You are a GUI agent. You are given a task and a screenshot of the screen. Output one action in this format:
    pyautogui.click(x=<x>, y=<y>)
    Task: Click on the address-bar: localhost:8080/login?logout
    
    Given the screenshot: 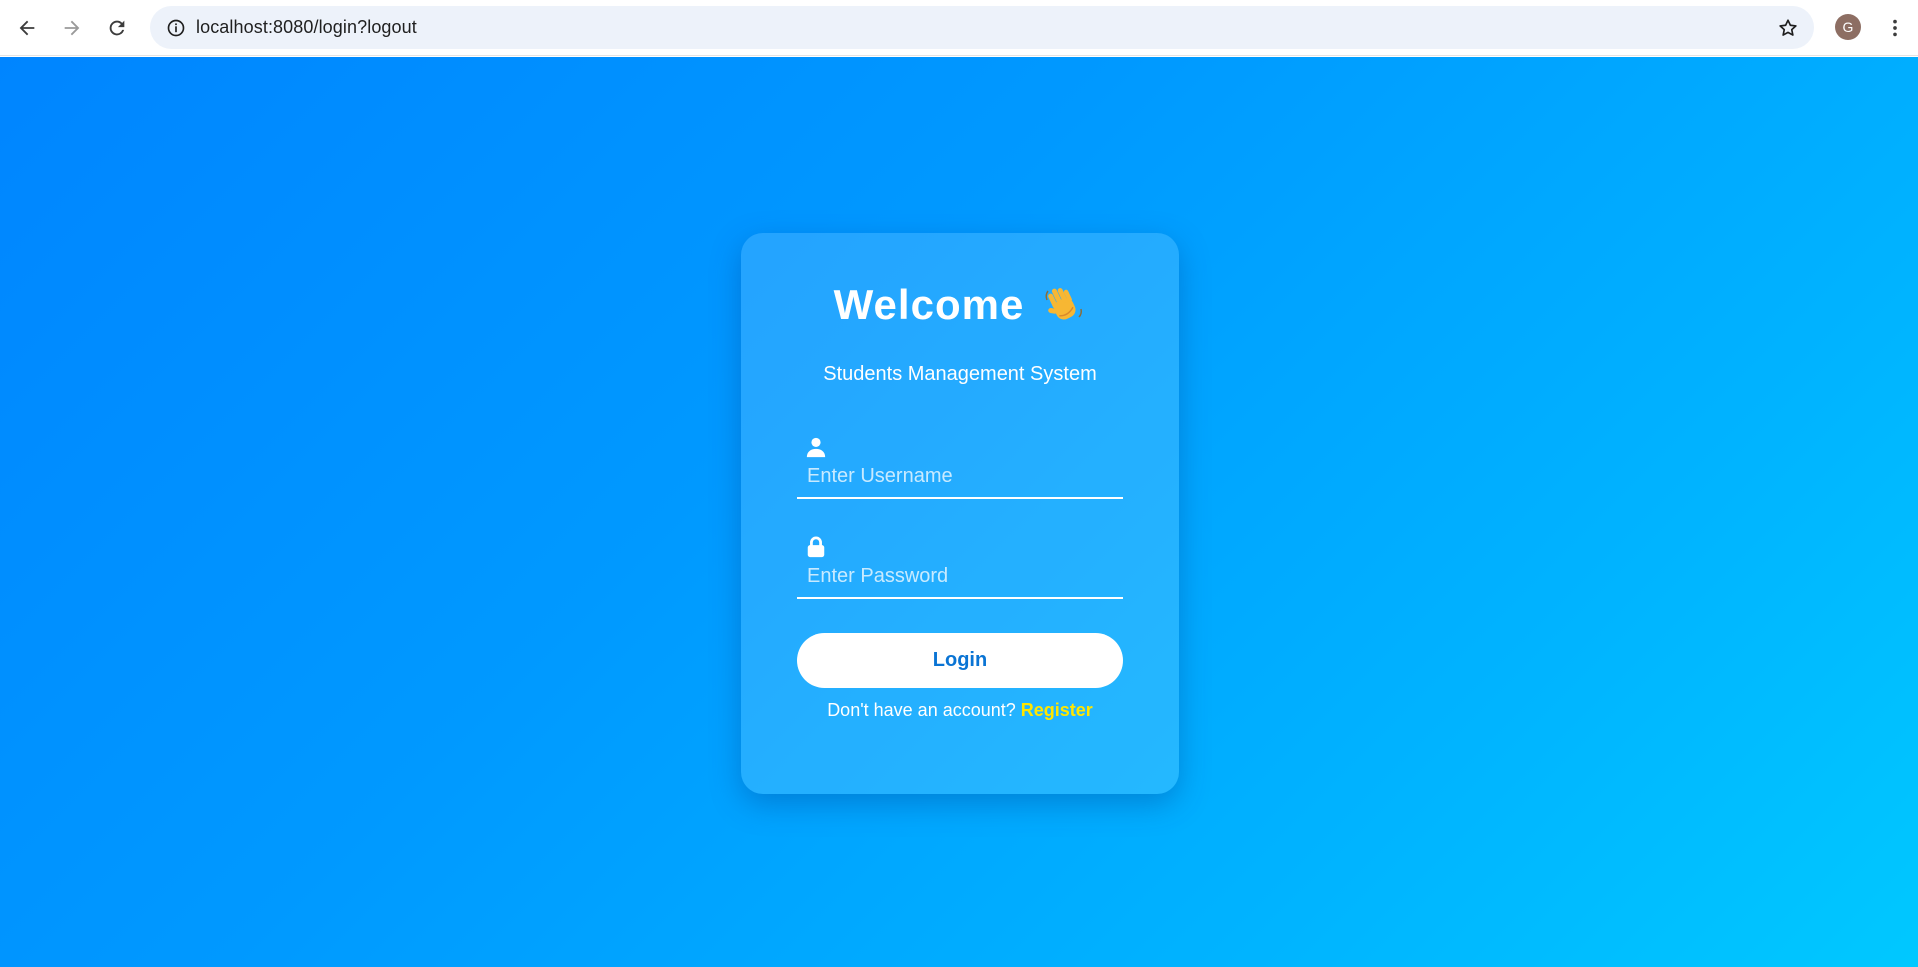 What is the action you would take?
    pyautogui.click(x=982, y=27)
    